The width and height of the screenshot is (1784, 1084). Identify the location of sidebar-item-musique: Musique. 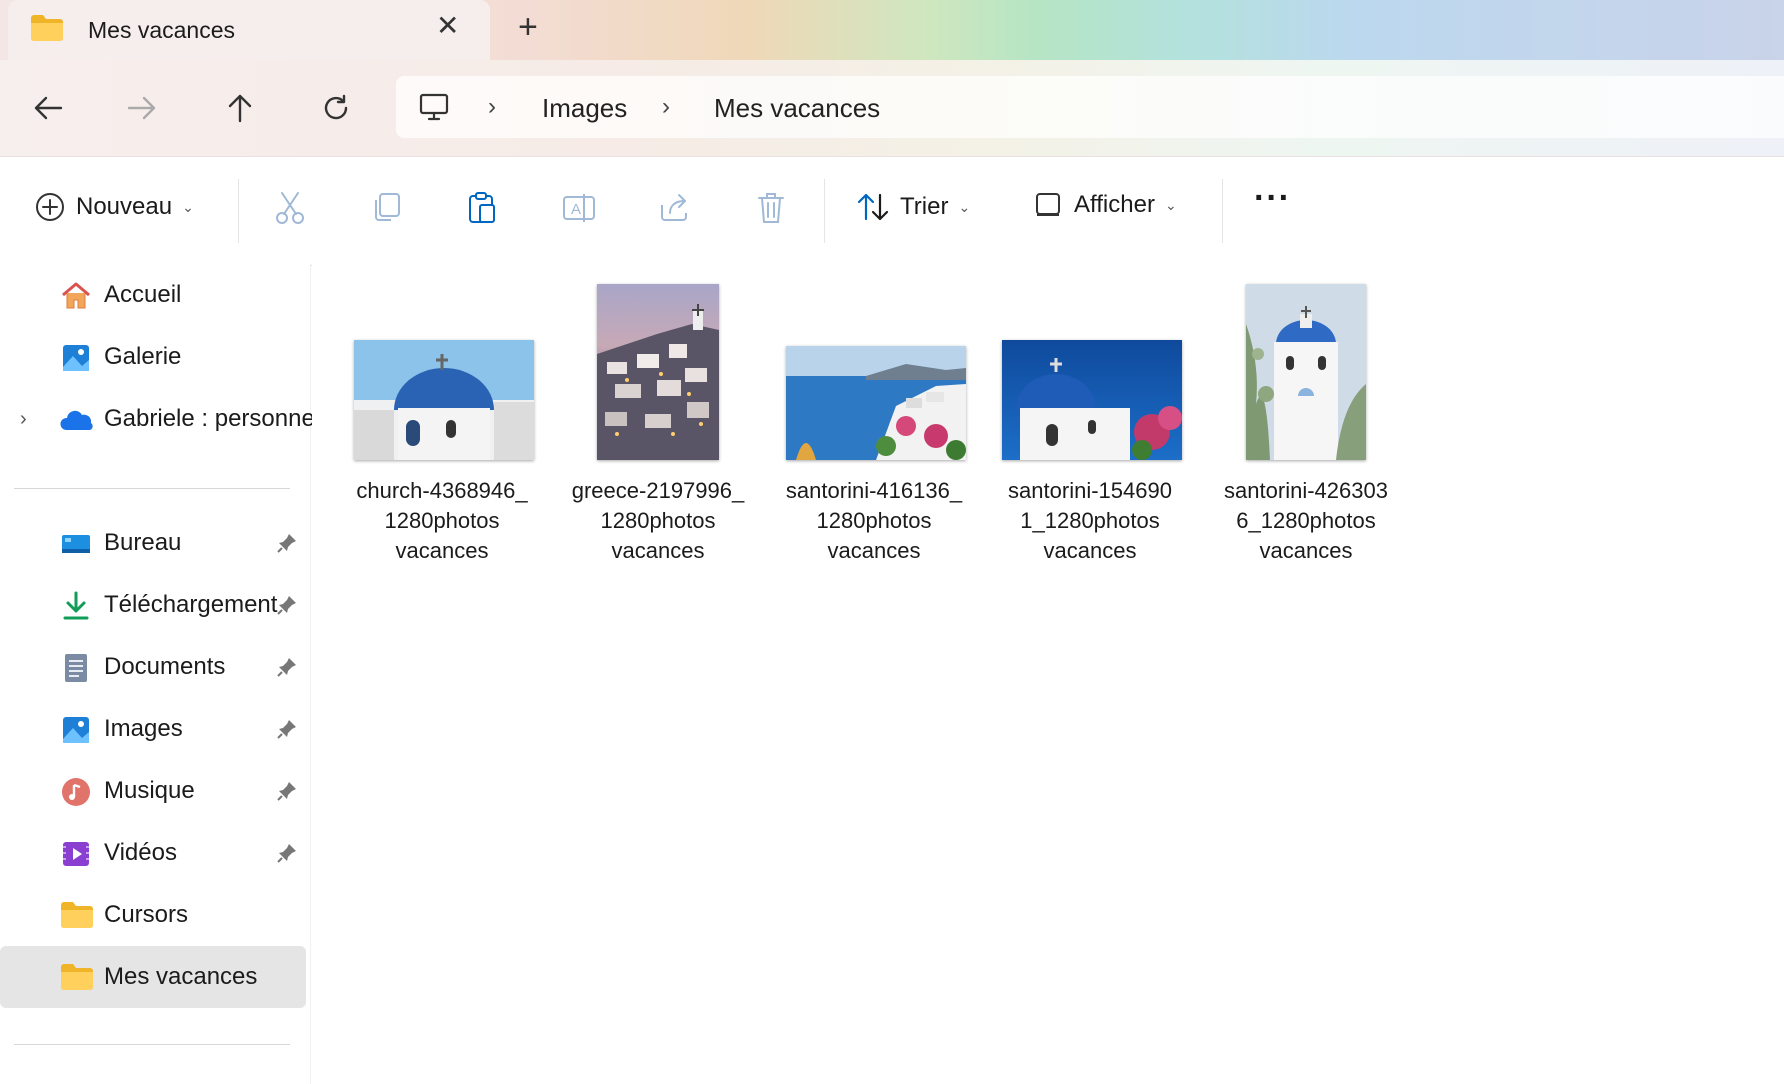
(153, 791).